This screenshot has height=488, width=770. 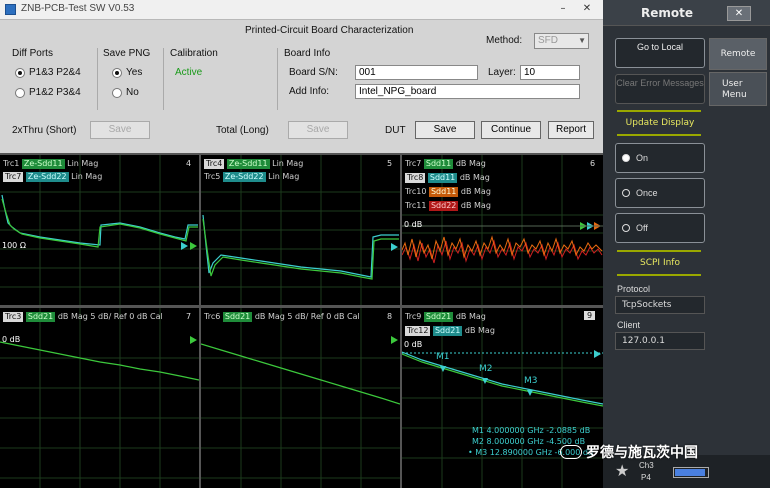 What do you see at coordinates (117, 73) in the screenshot?
I see `save-png-yes-radio` at bounding box center [117, 73].